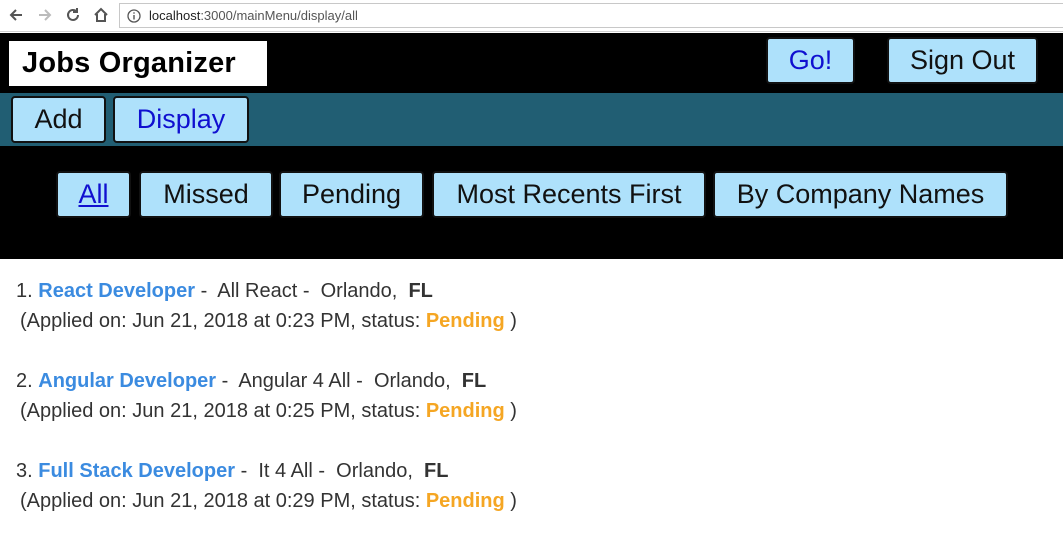 The image size is (1063, 546). I want to click on browser-toolbar: localhost:3000/mainMenu/display/all, so click(531, 16).